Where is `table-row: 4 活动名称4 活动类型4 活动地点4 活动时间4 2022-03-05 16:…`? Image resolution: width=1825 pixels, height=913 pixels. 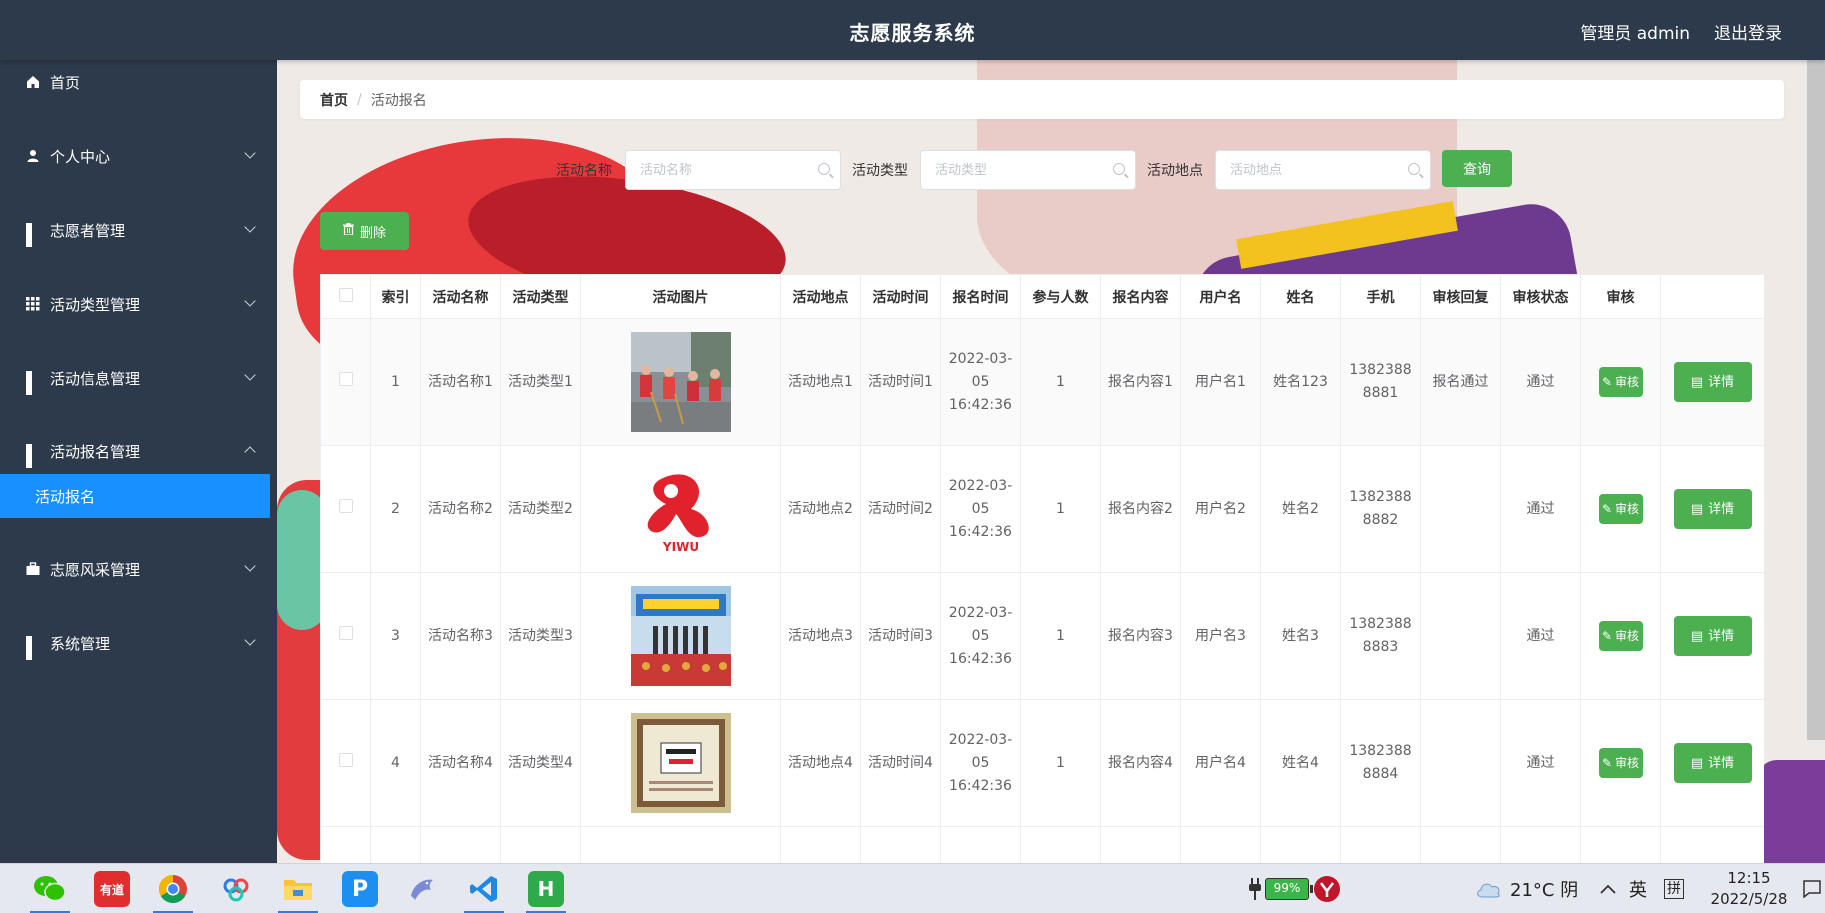
table-row: 4 活动名称4 活动类型4 活动地点4 活动时间4 2022-03-05 16:… is located at coordinates (1042, 763).